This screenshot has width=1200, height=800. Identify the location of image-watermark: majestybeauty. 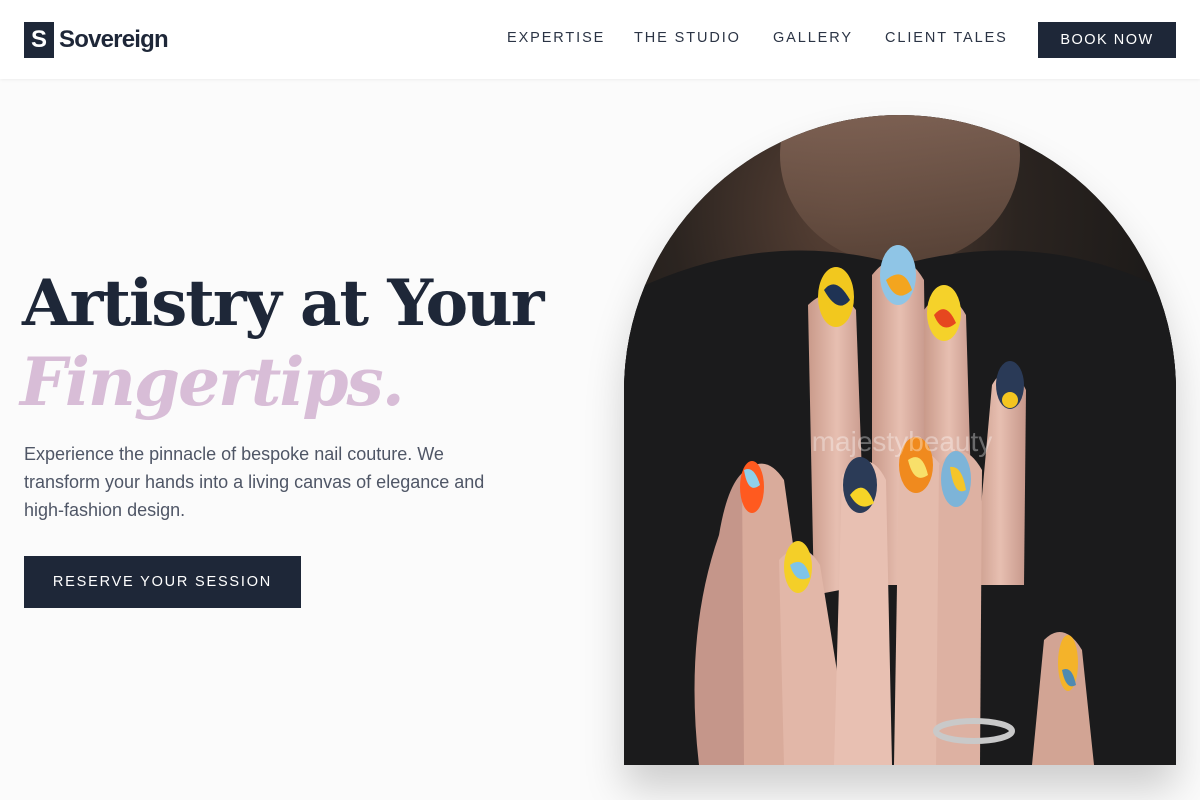
(902, 441).